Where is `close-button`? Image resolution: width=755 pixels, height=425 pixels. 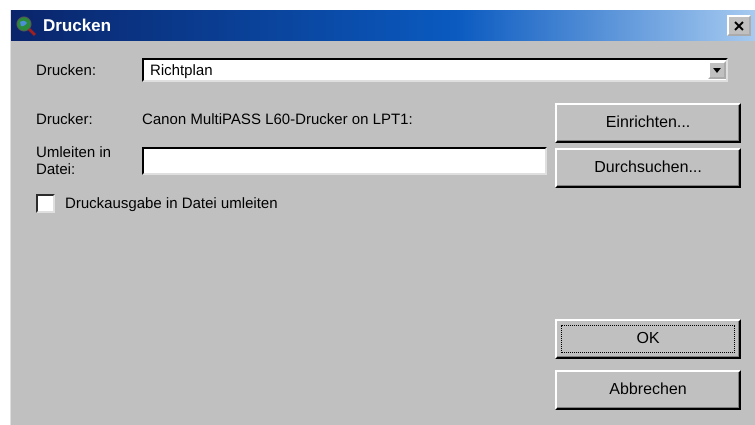 close-button is located at coordinates (739, 25).